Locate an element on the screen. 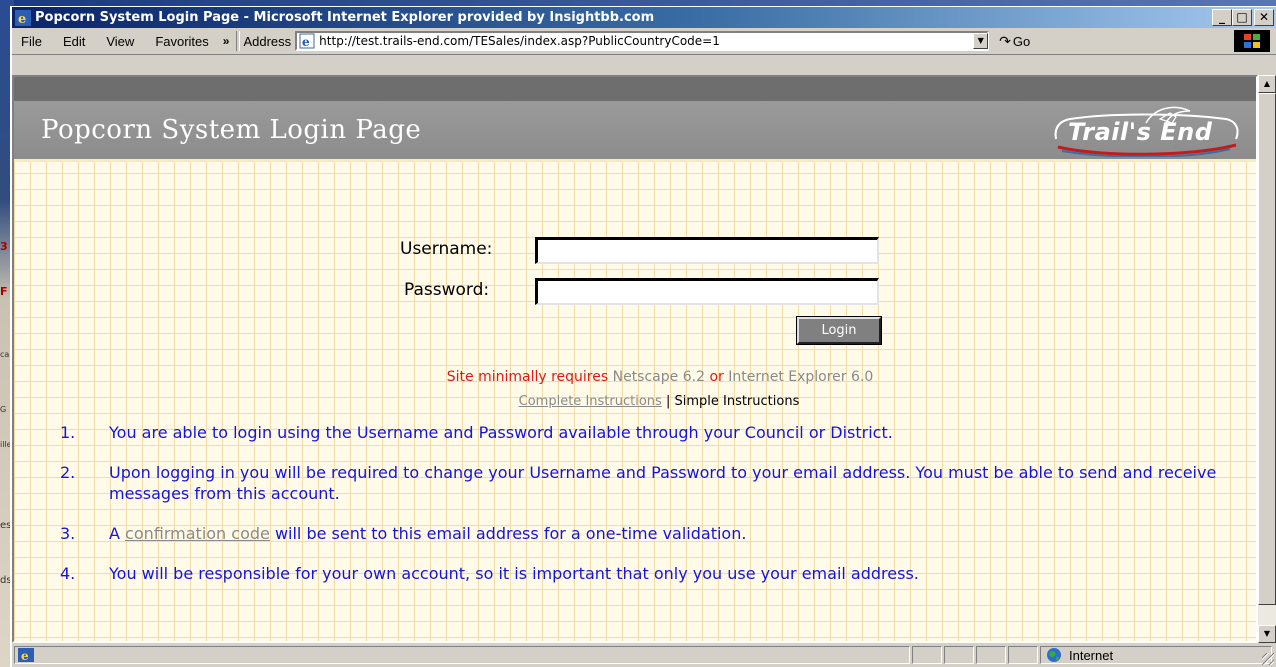  page-status-icon: e is located at coordinates (26, 655).